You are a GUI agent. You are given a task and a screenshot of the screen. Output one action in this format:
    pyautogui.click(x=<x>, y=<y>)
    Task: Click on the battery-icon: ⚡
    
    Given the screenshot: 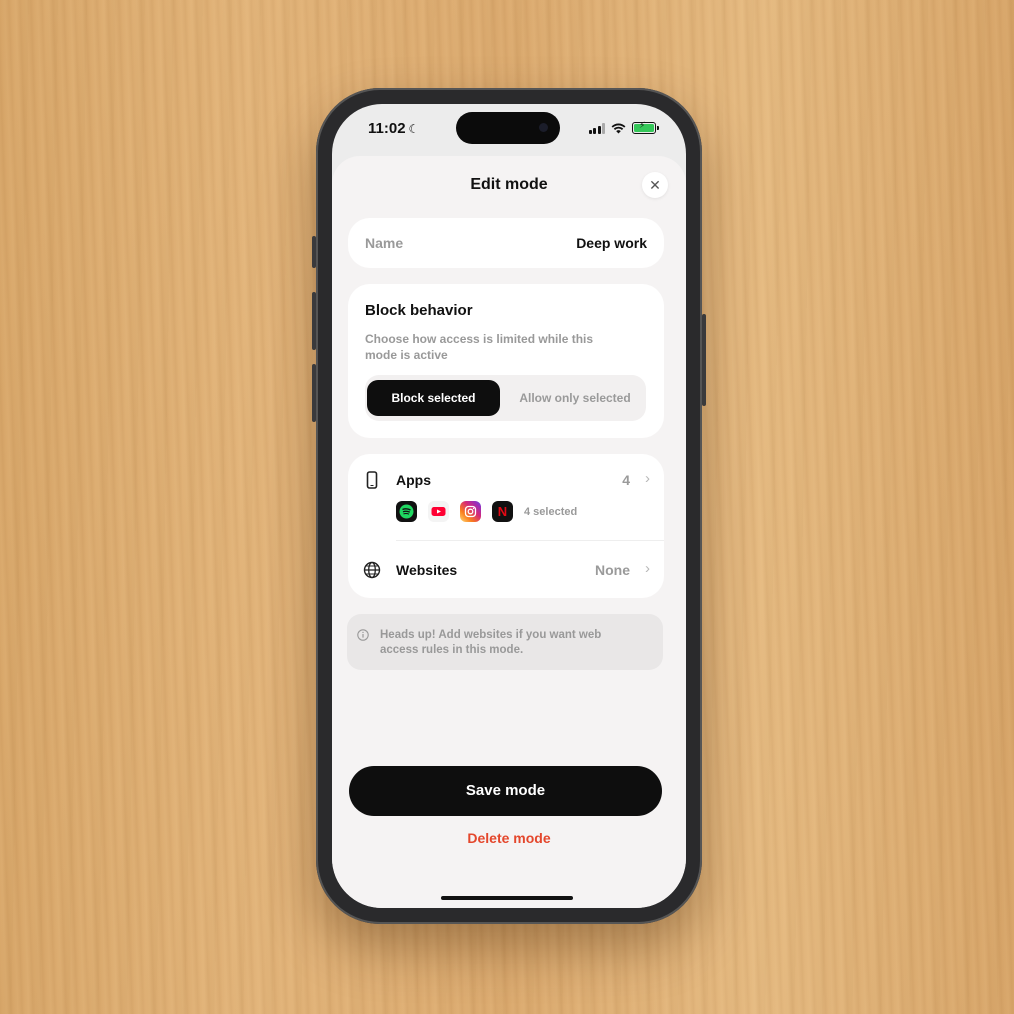 What is the action you would take?
    pyautogui.click(x=645, y=127)
    